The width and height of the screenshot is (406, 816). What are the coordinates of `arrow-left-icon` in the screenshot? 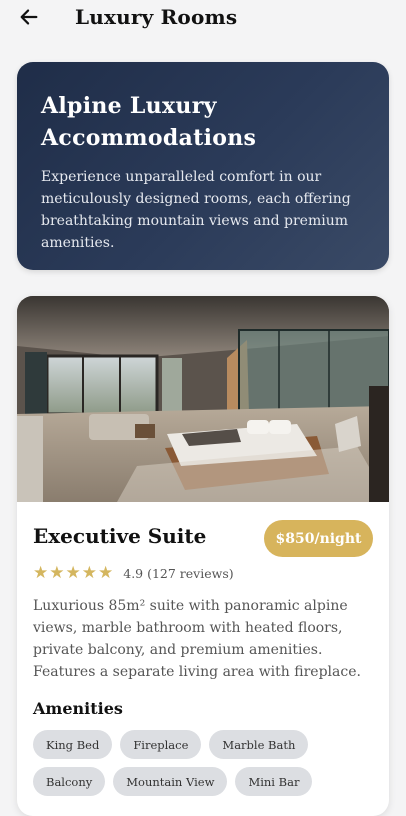 It's located at (29, 17).